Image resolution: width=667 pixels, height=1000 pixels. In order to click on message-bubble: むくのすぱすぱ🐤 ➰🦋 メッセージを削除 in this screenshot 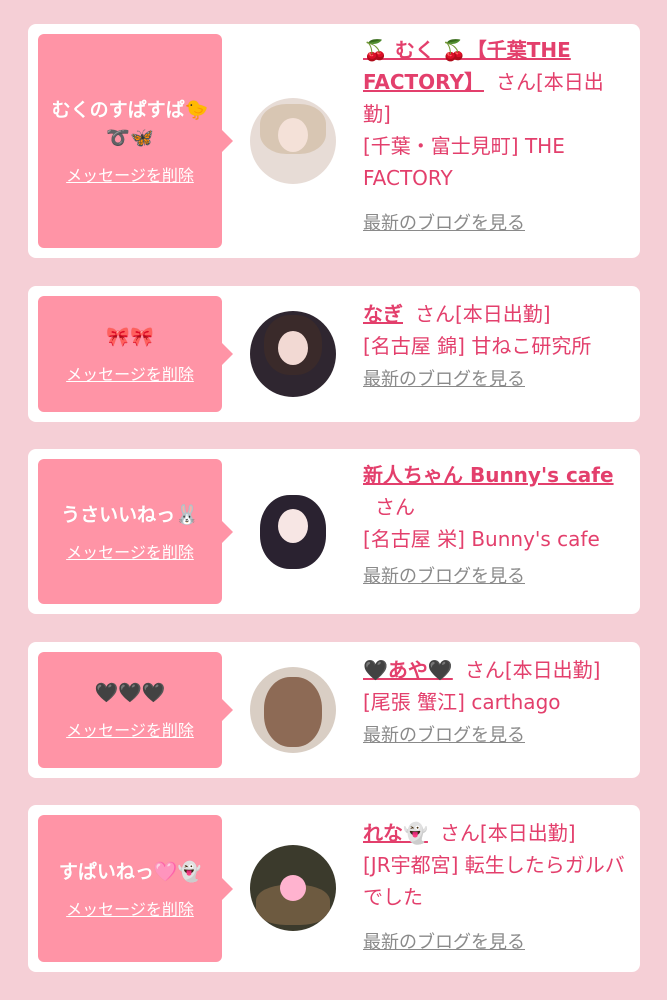, I will do `click(135, 141)`.